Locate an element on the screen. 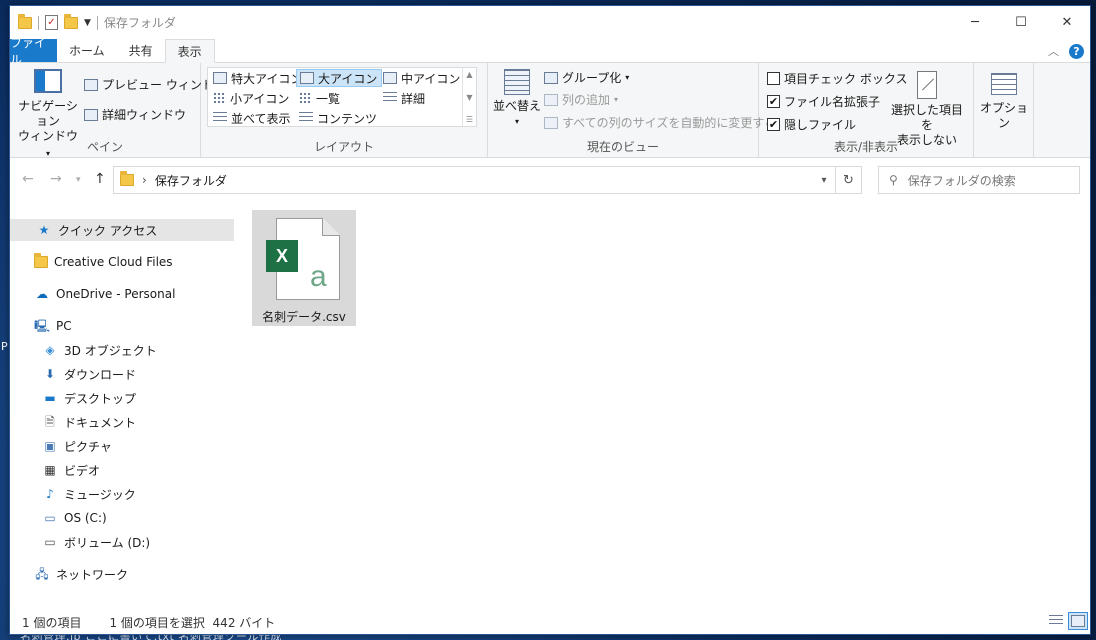  sidebar-item-downloads: ⬇ ダウンロード is located at coordinates (73, 374).